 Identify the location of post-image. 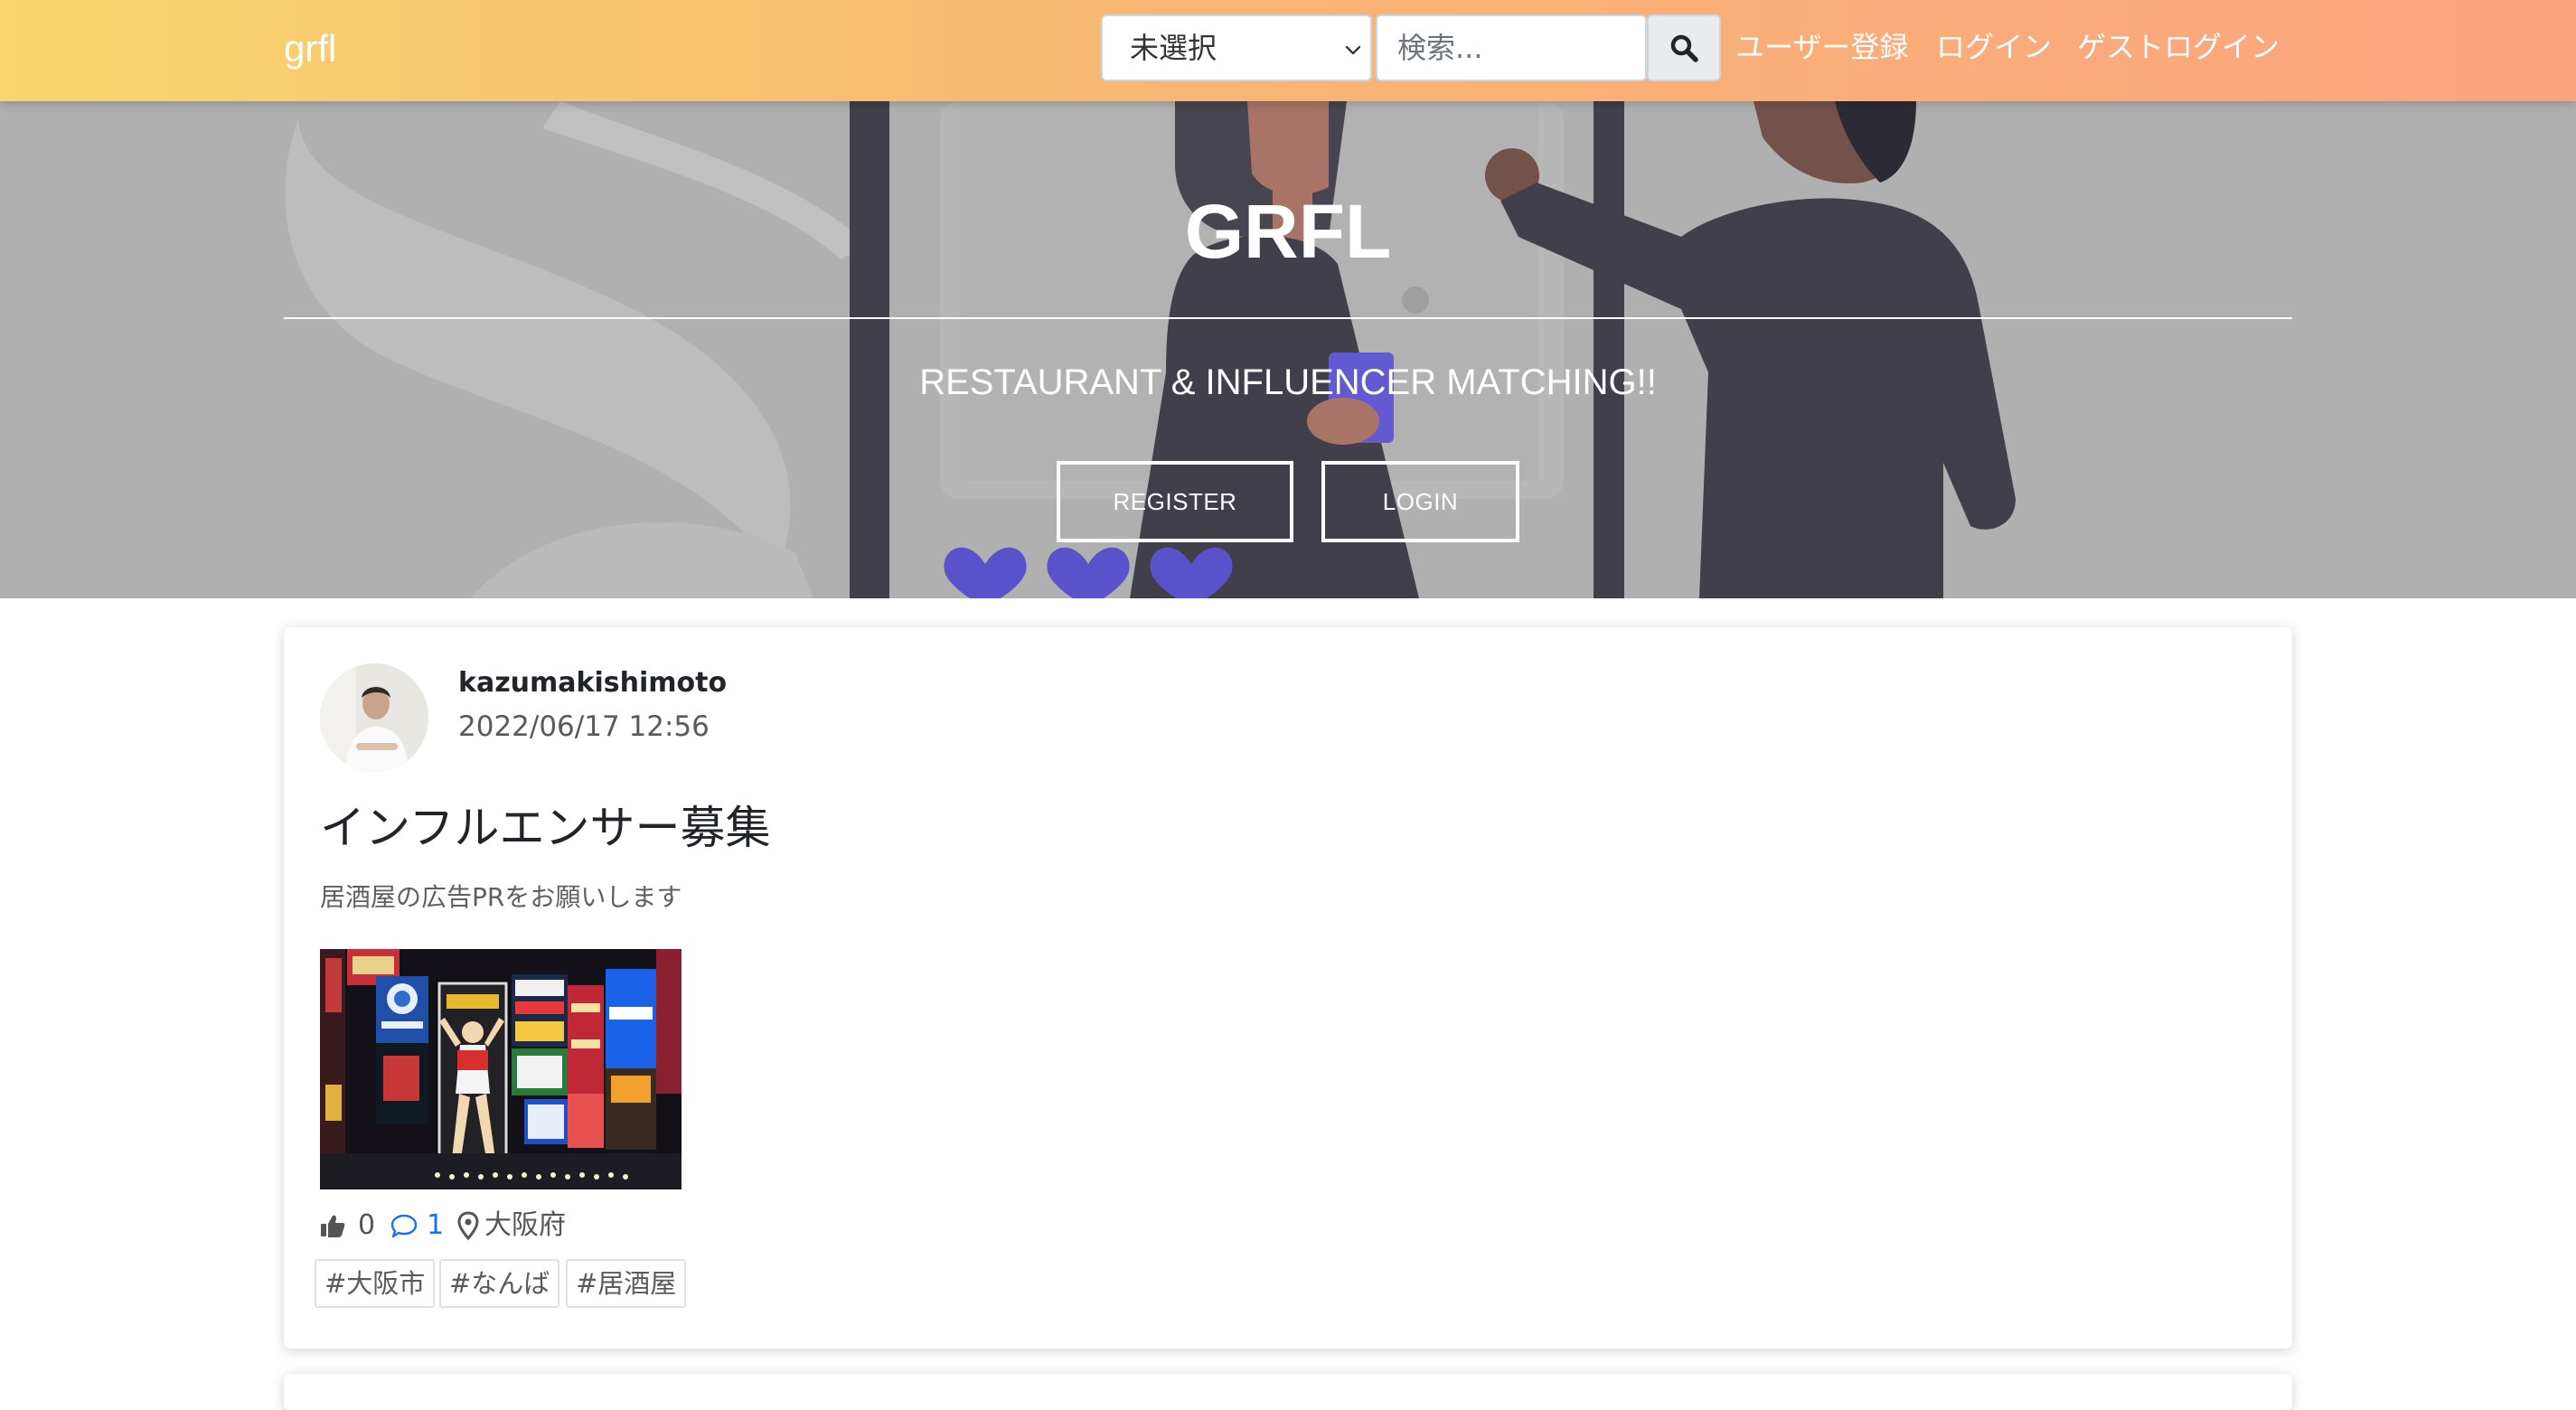
(501, 1069).